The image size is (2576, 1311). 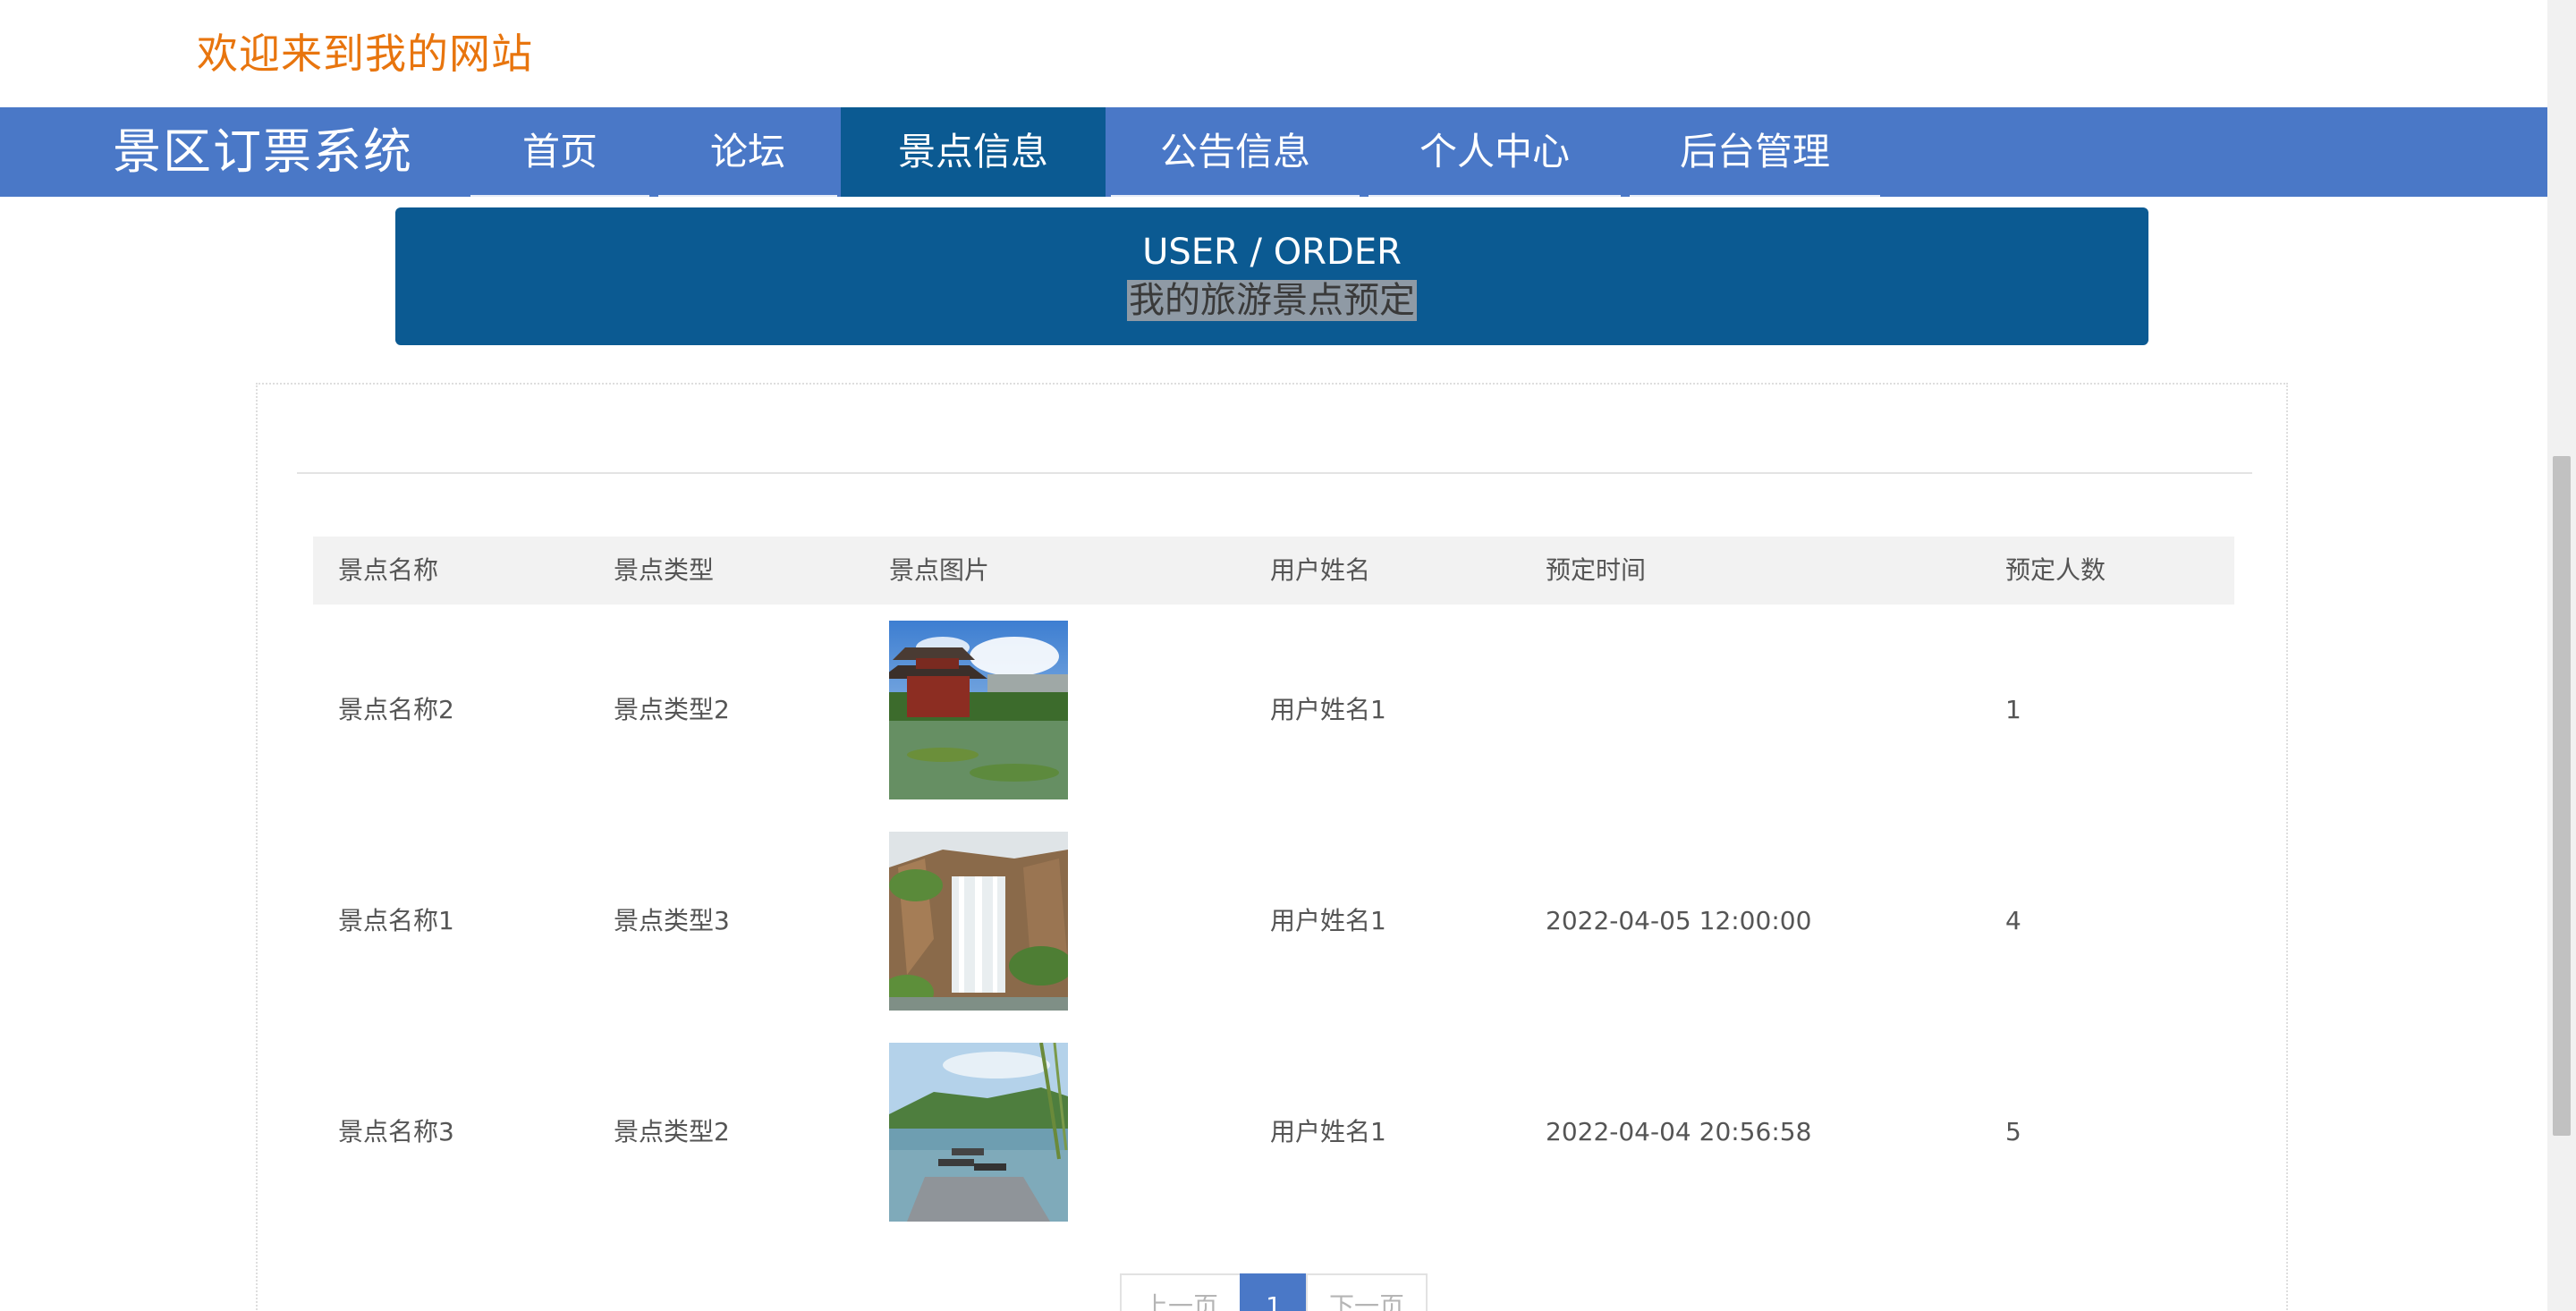 I want to click on nav-item-notices: 公告信息, so click(x=1235, y=153).